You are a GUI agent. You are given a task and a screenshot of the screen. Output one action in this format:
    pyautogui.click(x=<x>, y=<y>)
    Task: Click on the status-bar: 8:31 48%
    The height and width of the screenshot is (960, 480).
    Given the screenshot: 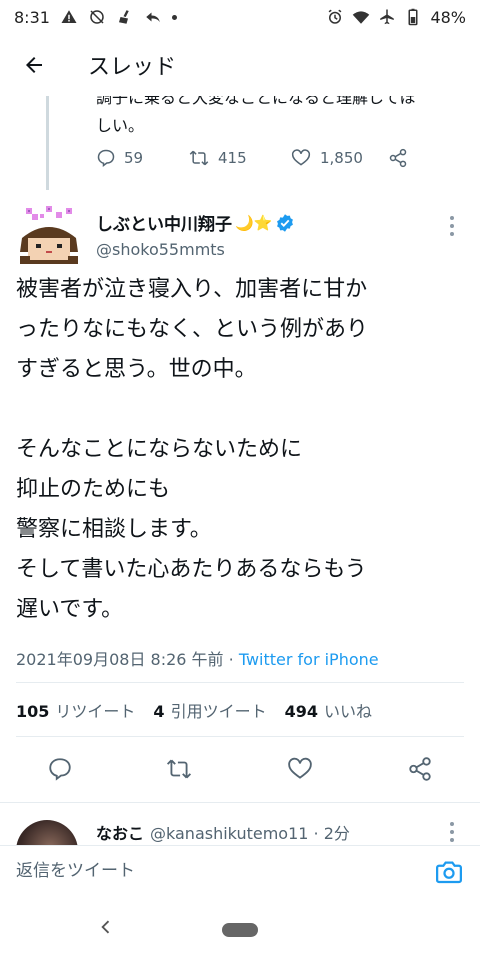 What is the action you would take?
    pyautogui.click(x=240, y=17)
    